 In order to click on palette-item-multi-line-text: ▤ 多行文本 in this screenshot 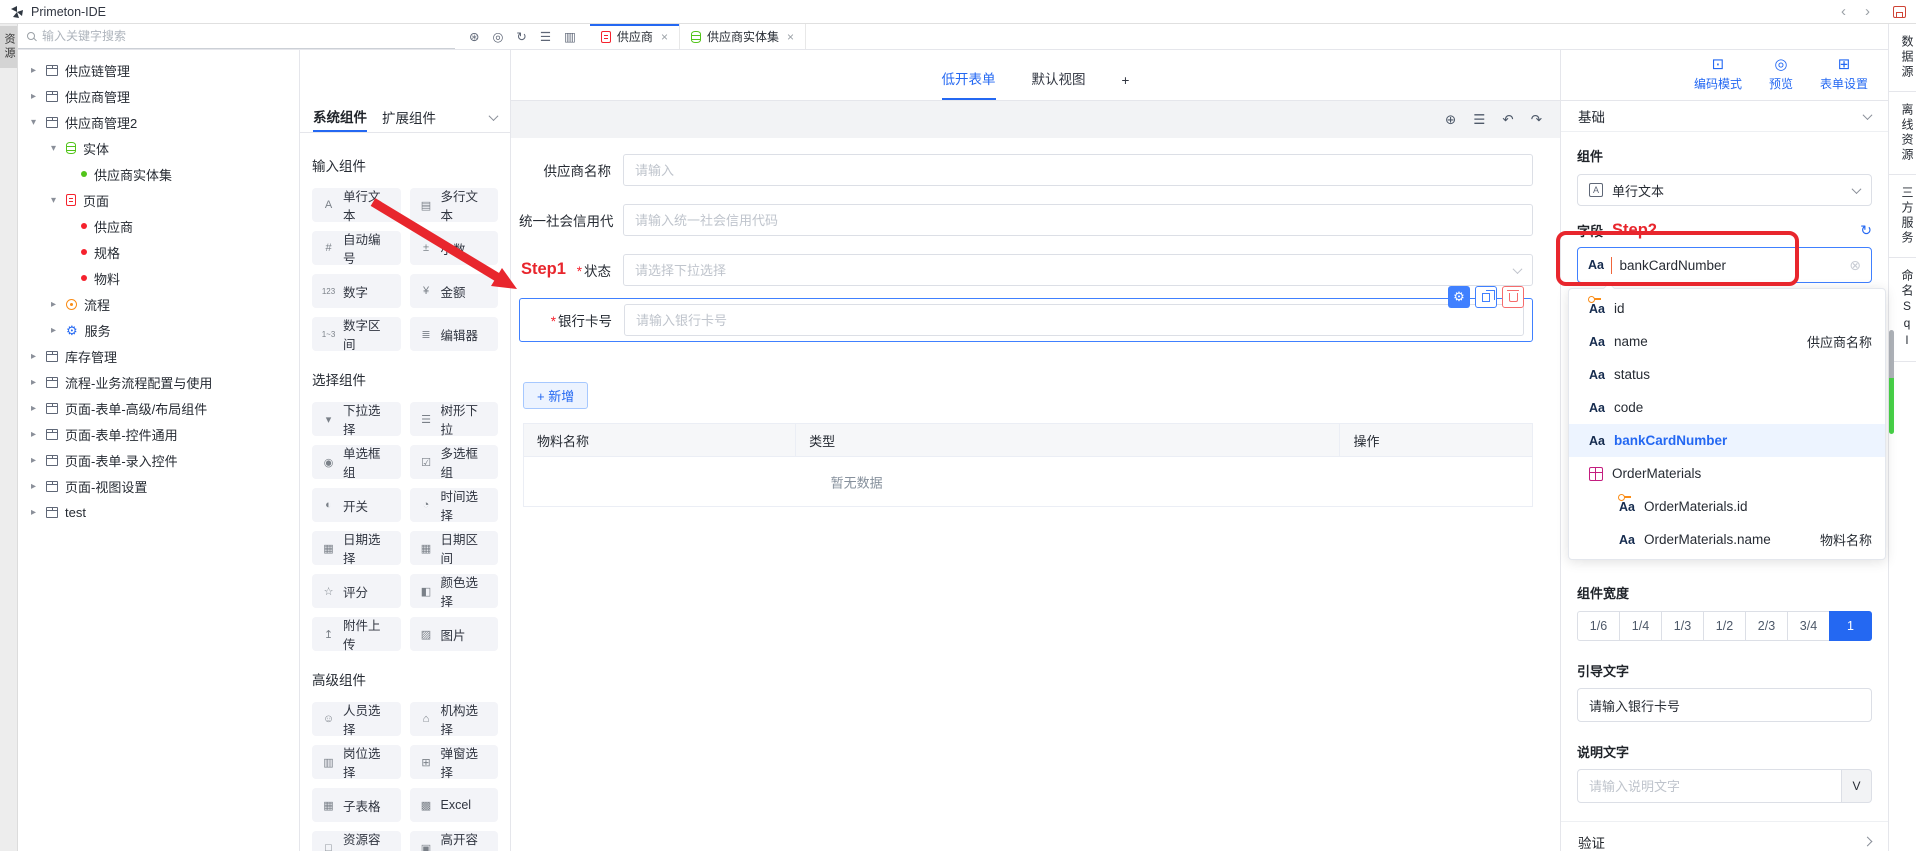, I will do `click(453, 205)`.